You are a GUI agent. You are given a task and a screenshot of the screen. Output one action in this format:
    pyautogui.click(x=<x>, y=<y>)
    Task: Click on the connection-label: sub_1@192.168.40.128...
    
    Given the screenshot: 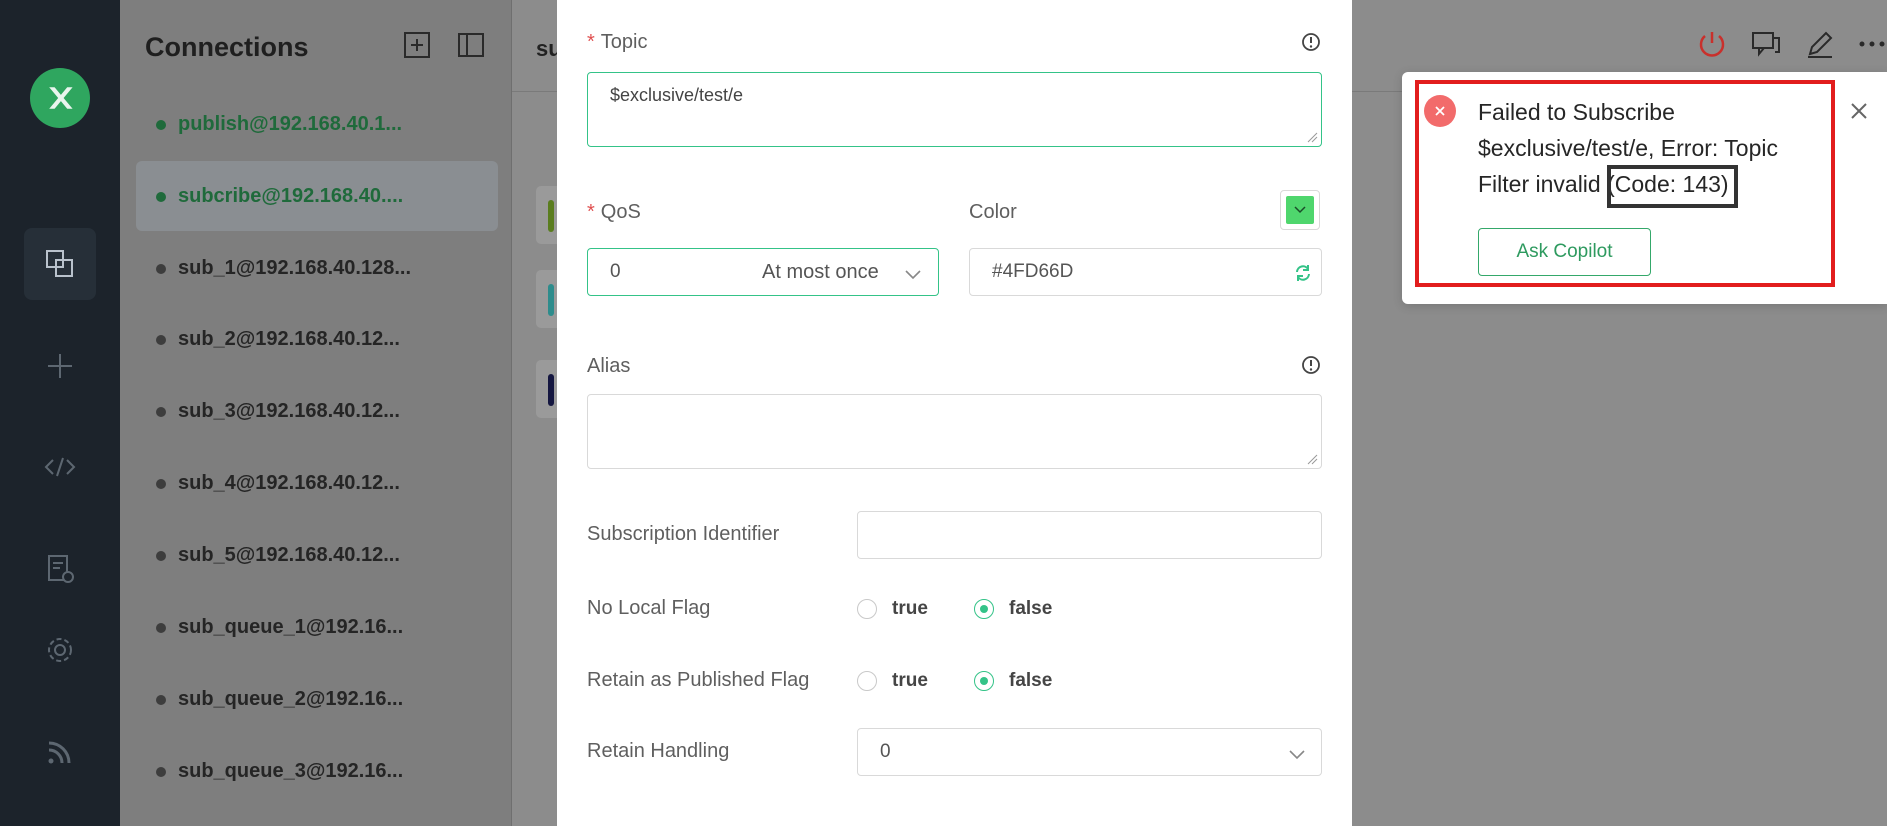 What is the action you would take?
    pyautogui.click(x=294, y=267)
    